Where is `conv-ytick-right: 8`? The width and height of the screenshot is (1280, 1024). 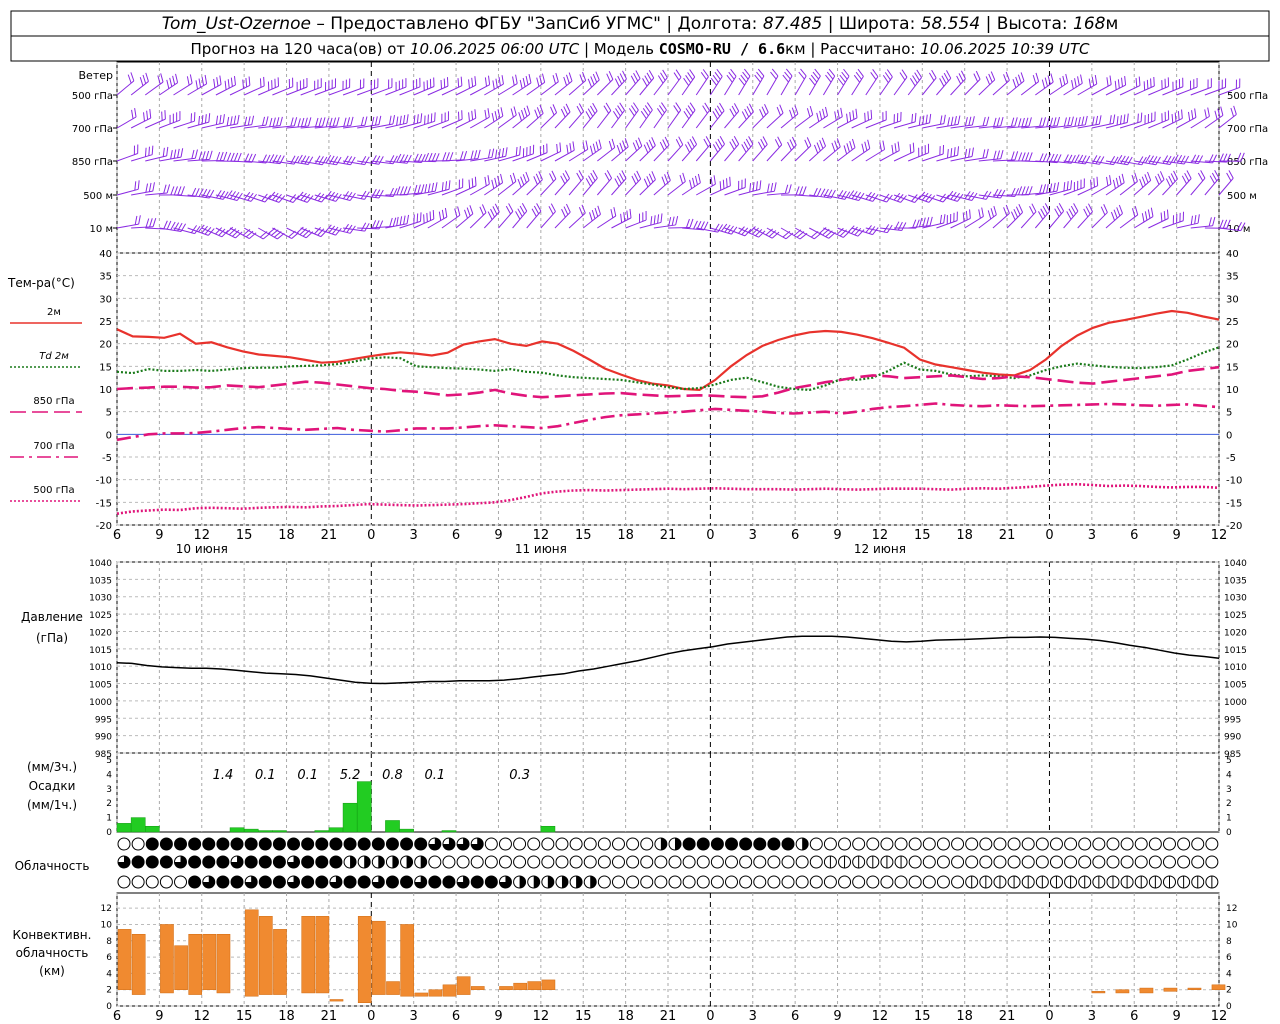 conv-ytick-right: 8 is located at coordinates (1229, 942).